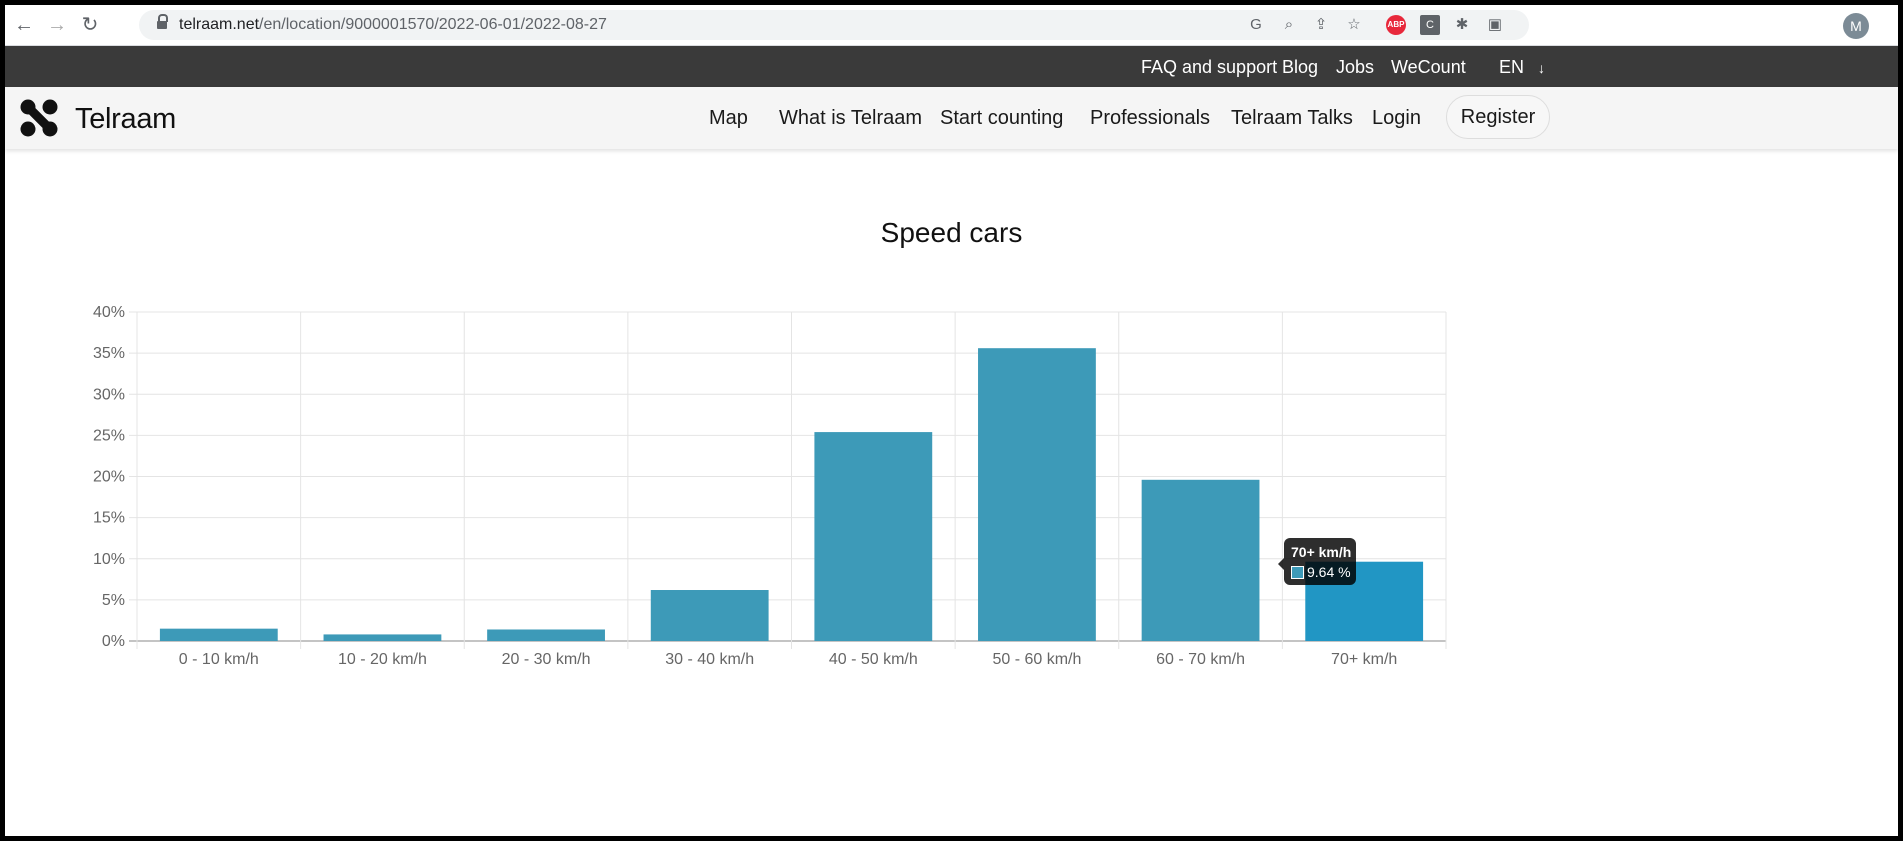 The height and width of the screenshot is (841, 1903). Describe the element at coordinates (1036, 659) in the screenshot. I see `x-tick-label: 50 - 60 km/h` at that location.